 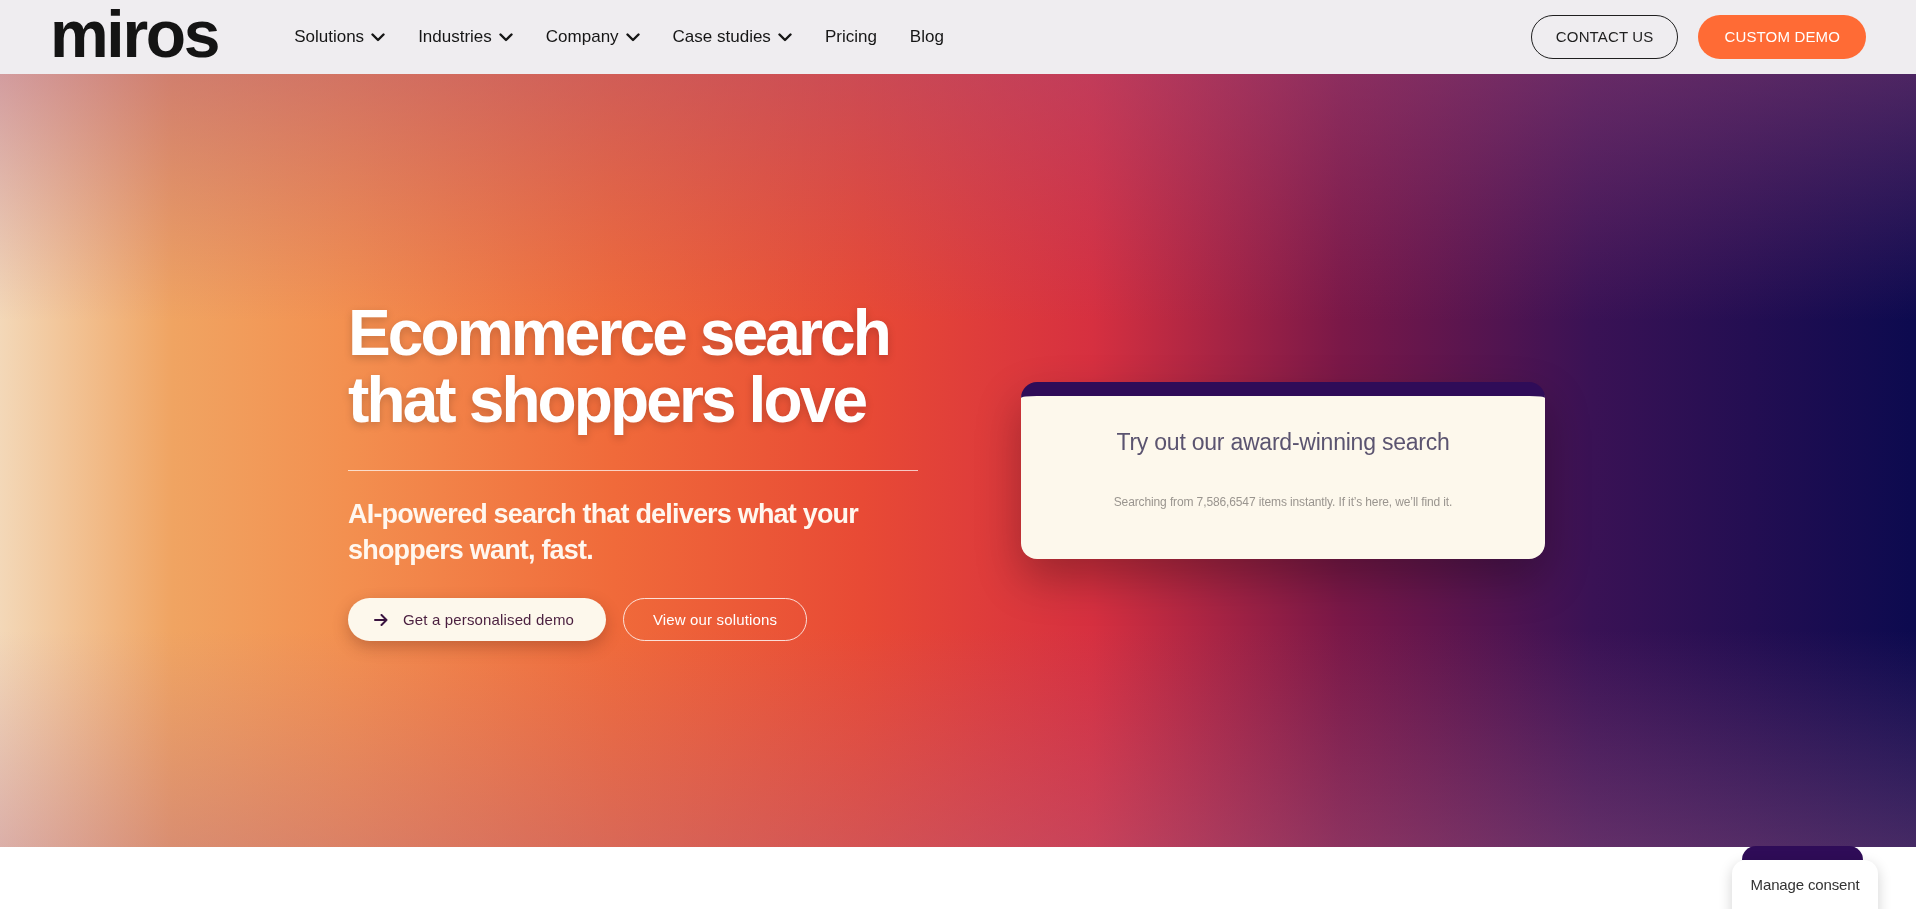 What do you see at coordinates (381, 619) in the screenshot?
I see `arrow-right-icon` at bounding box center [381, 619].